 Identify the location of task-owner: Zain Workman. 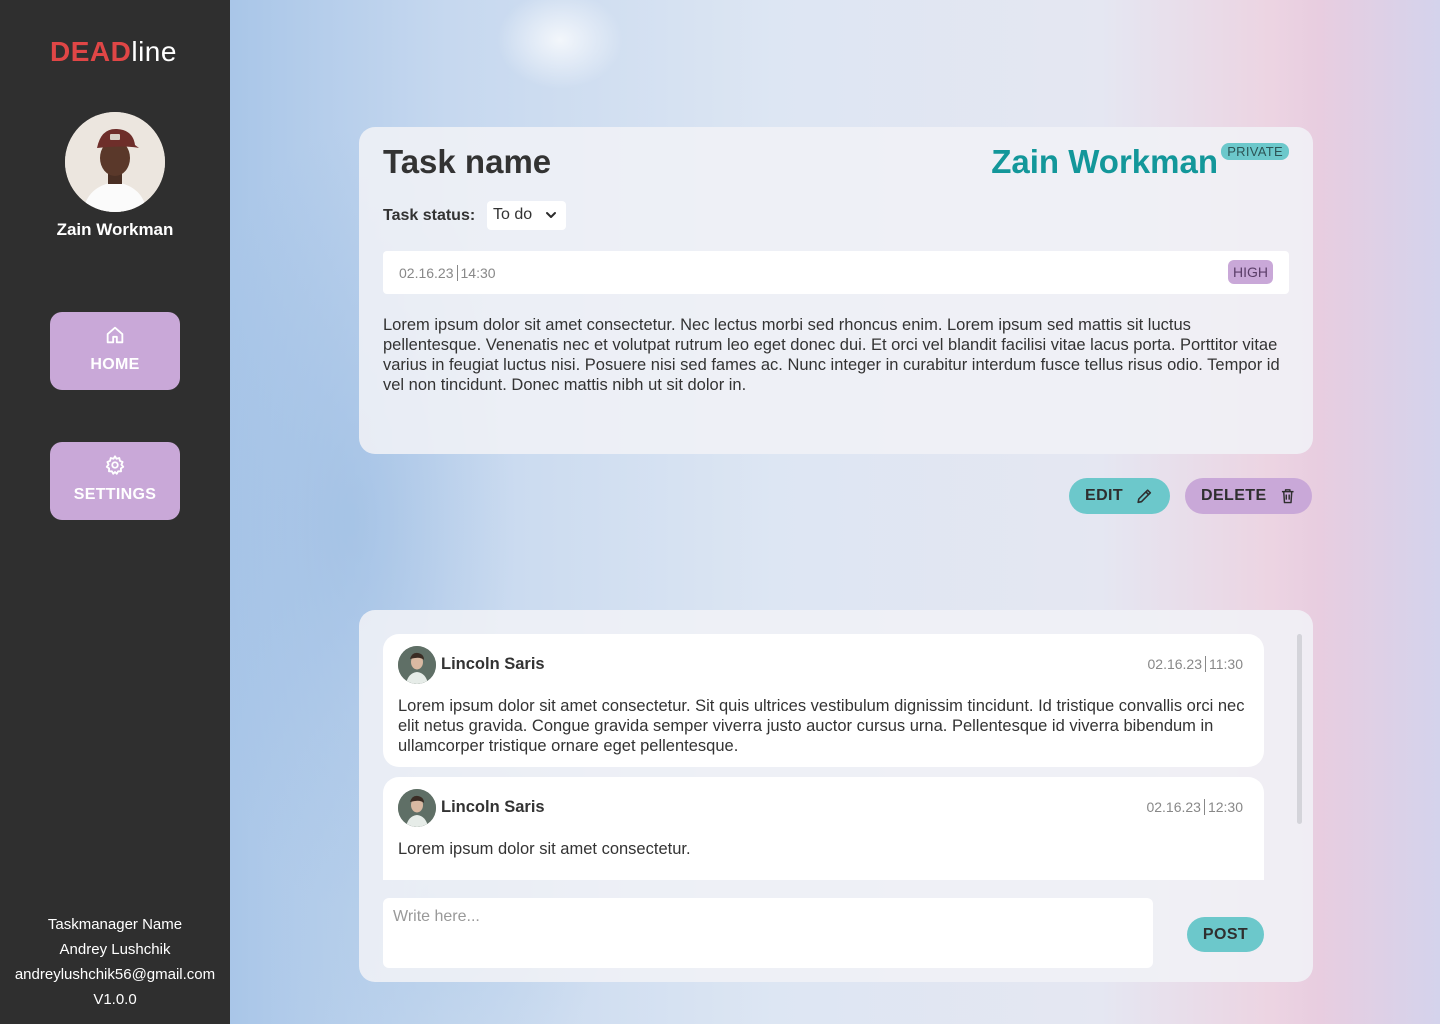
(1104, 161).